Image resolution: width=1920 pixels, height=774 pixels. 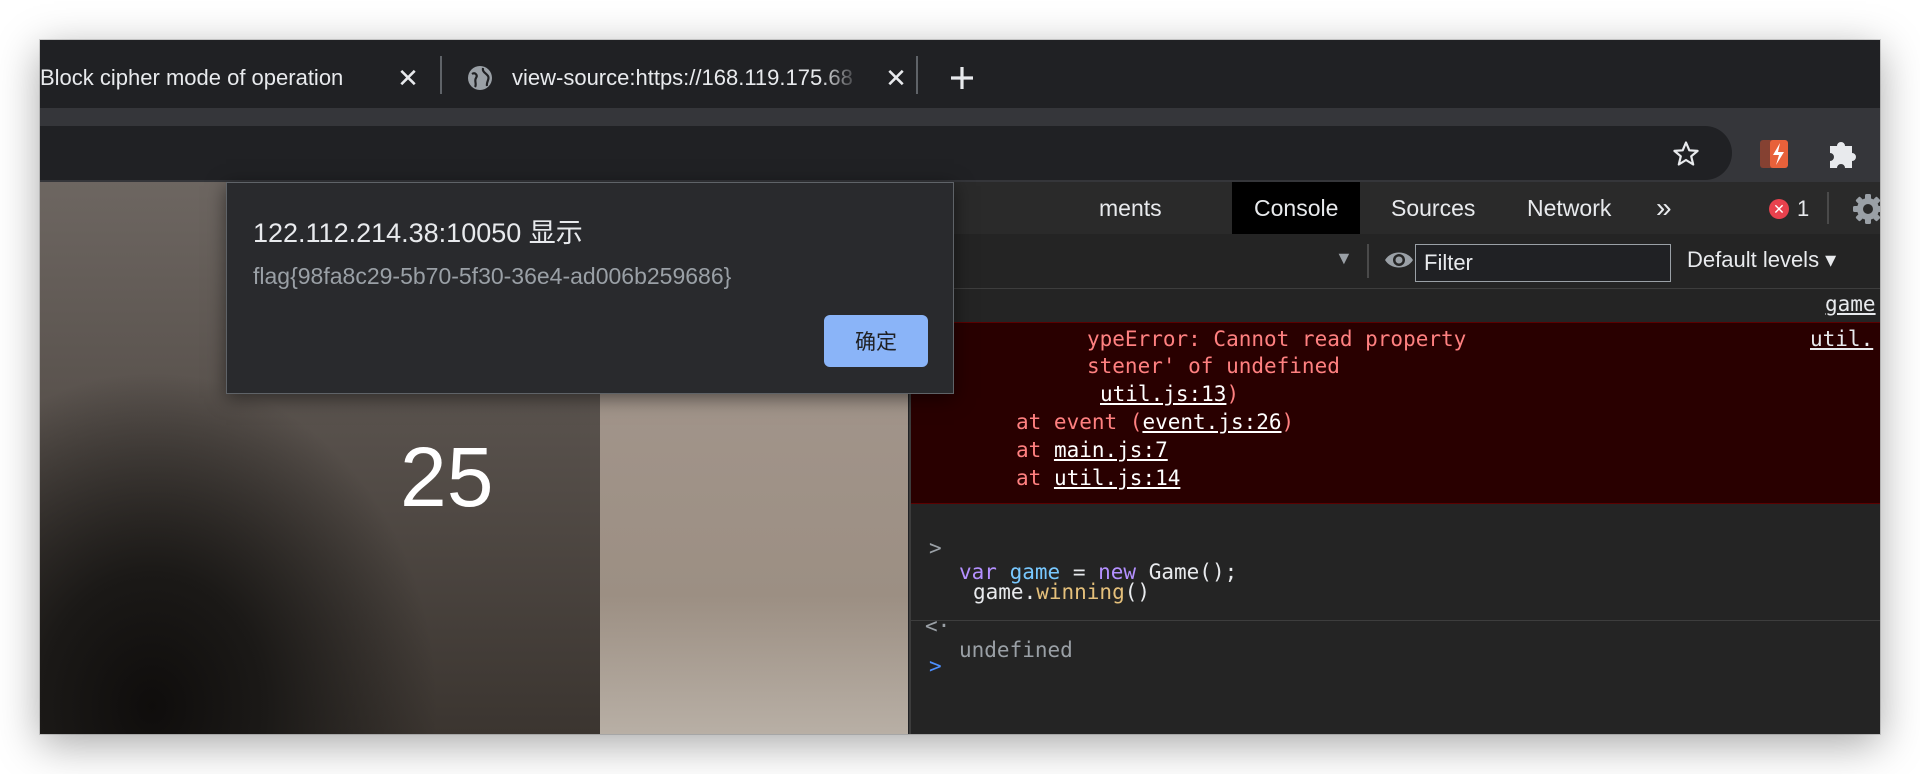 What do you see at coordinates (192, 77) in the screenshot?
I see `tab-title: Block cipher mode of operation` at bounding box center [192, 77].